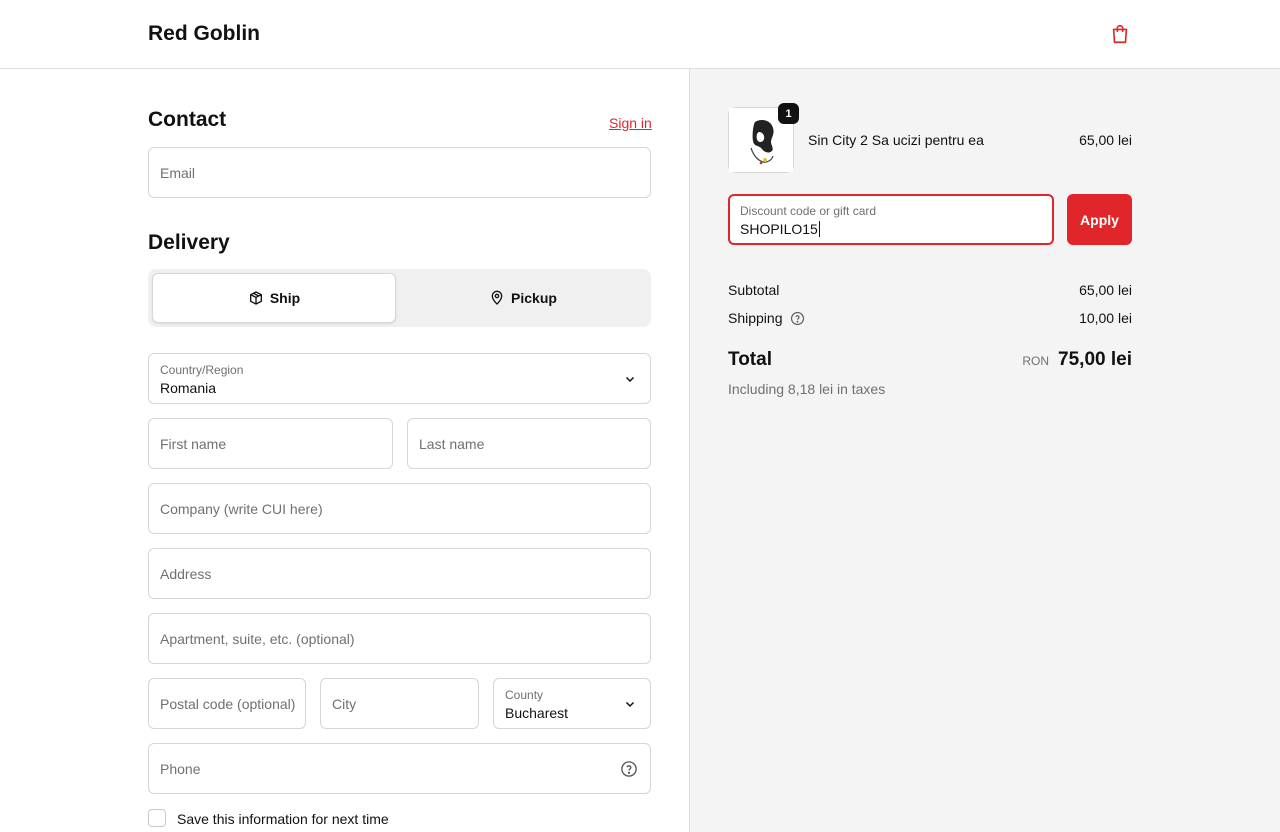 Image resolution: width=1280 pixels, height=832 pixels. What do you see at coordinates (399, 638) in the screenshot?
I see `apartment-field: Apartment, suite, etc. (optional)` at bounding box center [399, 638].